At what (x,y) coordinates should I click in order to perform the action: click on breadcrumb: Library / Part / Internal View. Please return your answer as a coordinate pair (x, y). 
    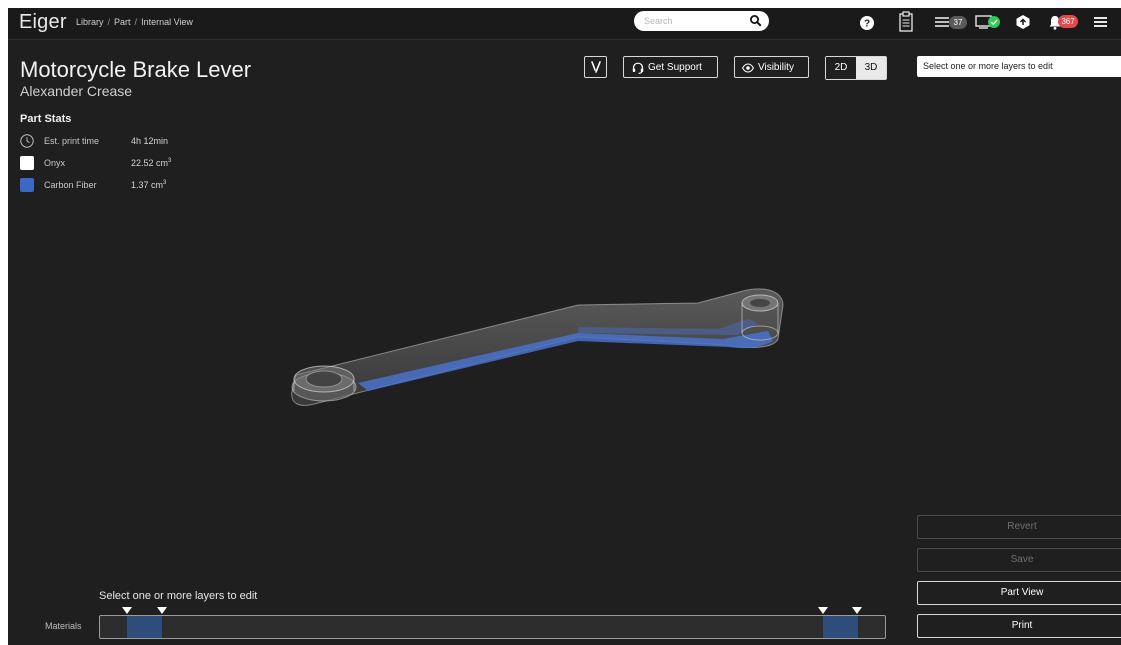
    Looking at the image, I should click on (134, 22).